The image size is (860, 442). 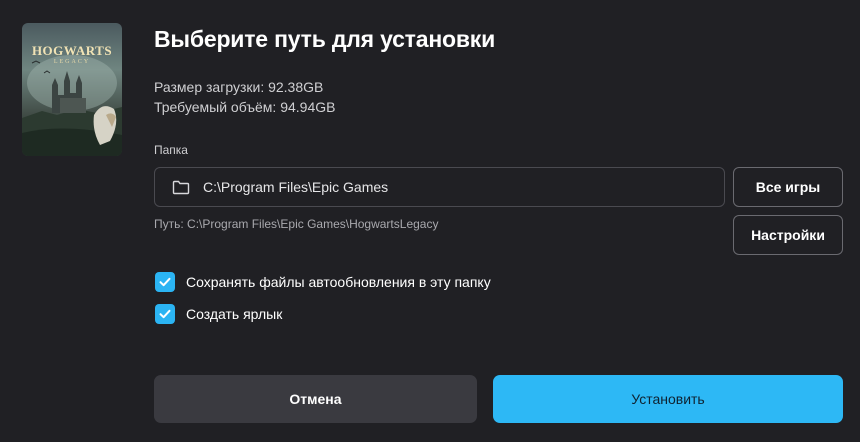 I want to click on folder-path-input: C:\Program Files\Epic Games, so click(x=439, y=187).